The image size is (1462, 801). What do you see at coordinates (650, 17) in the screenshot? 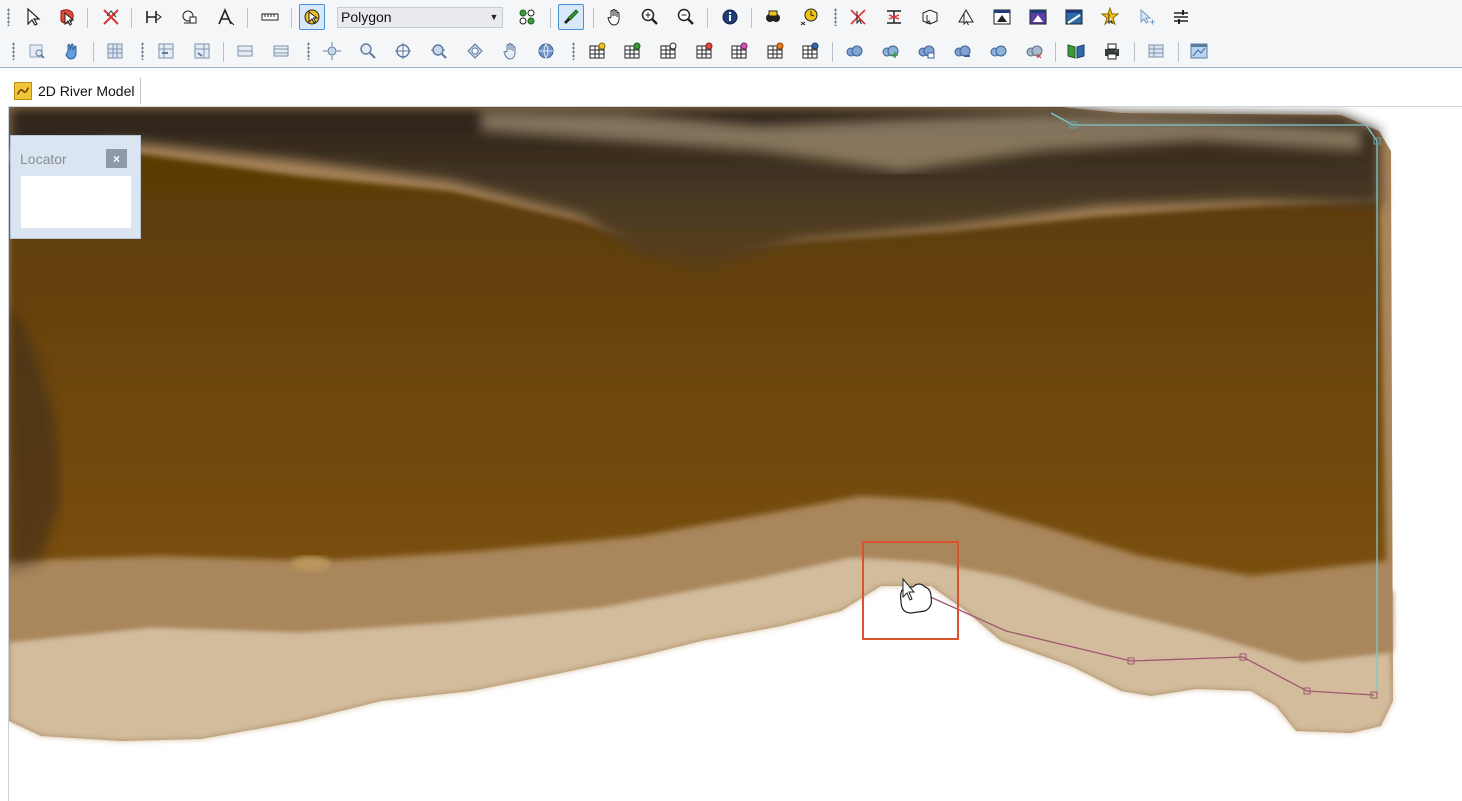
I see `zoom-in-icon` at bounding box center [650, 17].